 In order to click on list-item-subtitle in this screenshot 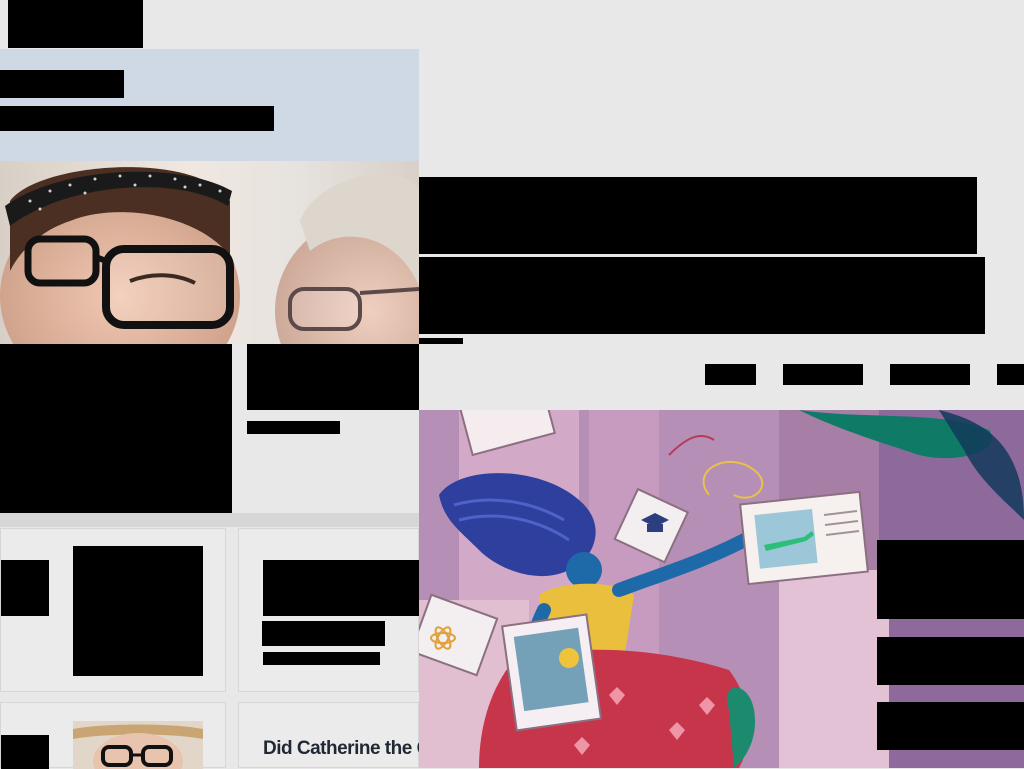, I will do `click(323, 633)`.